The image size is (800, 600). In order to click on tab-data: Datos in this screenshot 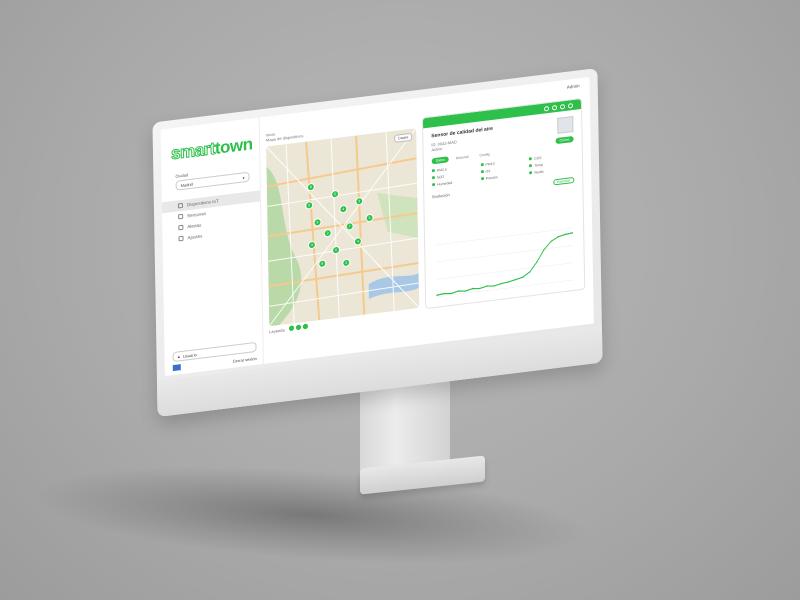, I will do `click(440, 160)`.